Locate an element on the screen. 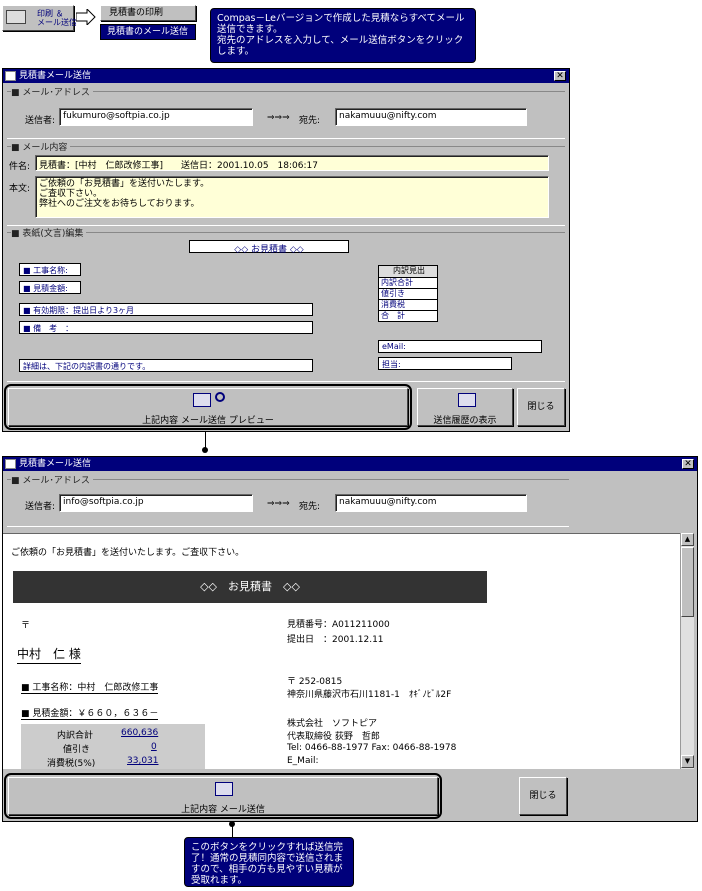  company-postal: 〒 252-0815 is located at coordinates (315, 682).